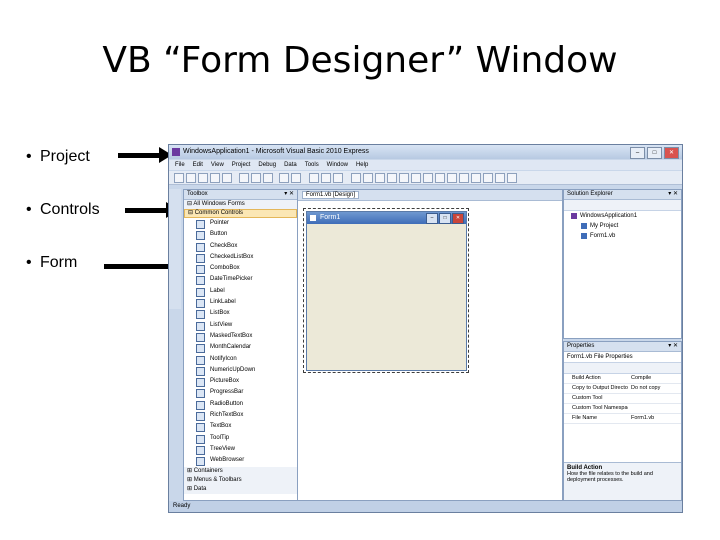 Image resolution: width=720 pixels, height=540 pixels. Describe the element at coordinates (221, 426) in the screenshot. I see `toolbox-item-label: TextBox` at that location.